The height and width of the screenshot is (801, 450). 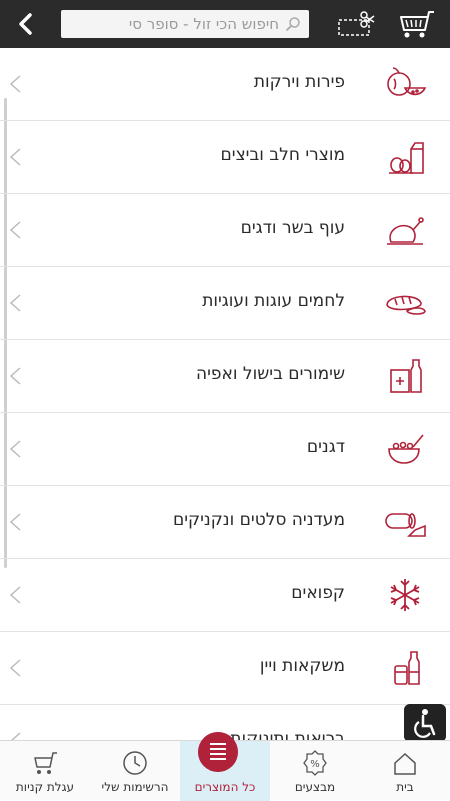 What do you see at coordinates (273, 301) in the screenshot?
I see `category-label: לחמים עוגות ועוגיות` at bounding box center [273, 301].